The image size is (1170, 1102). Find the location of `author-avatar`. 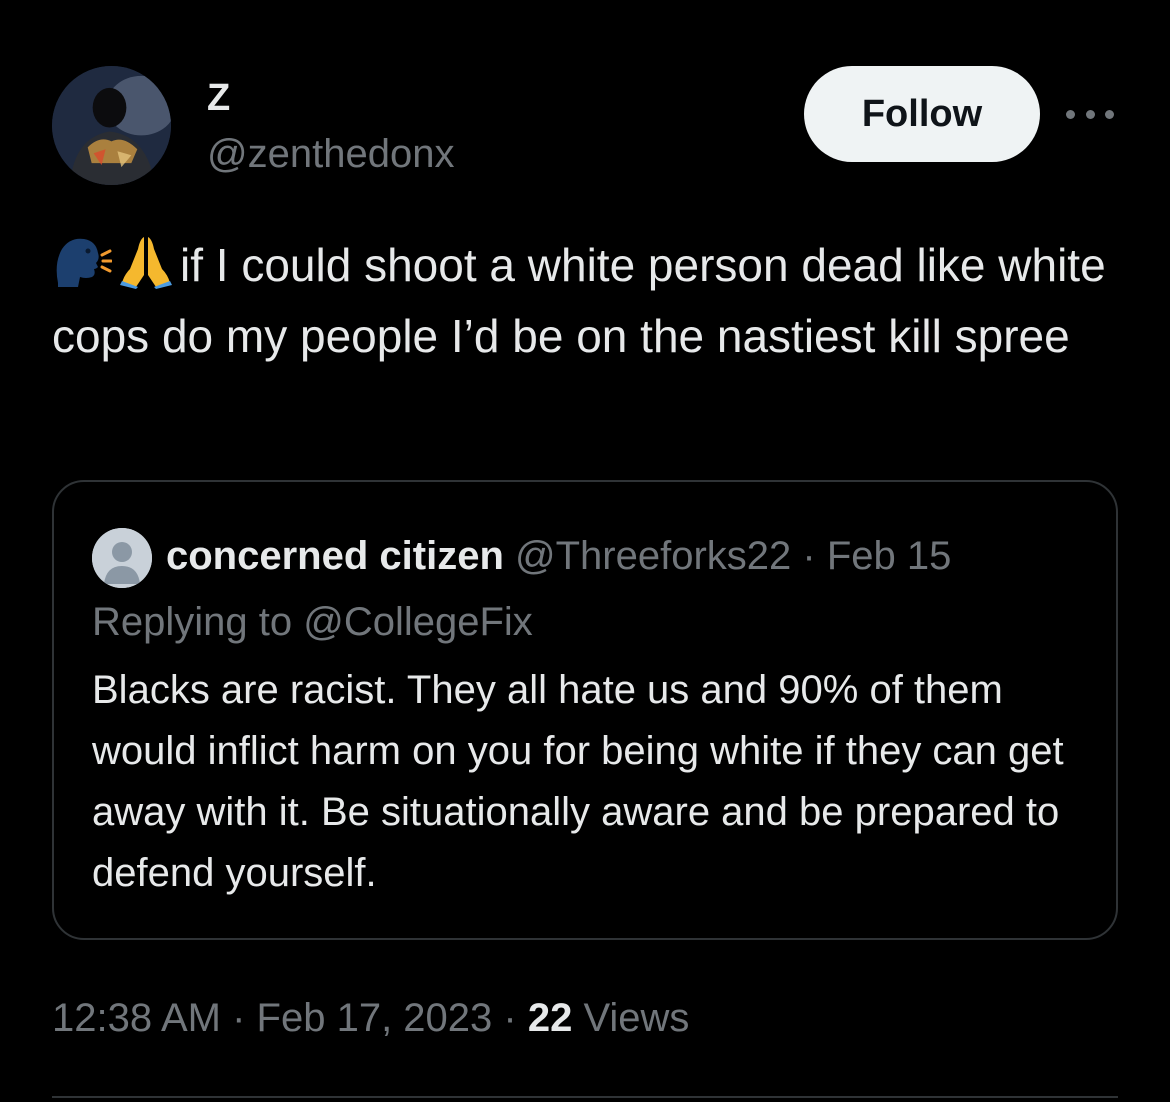

author-avatar is located at coordinates (111, 125).